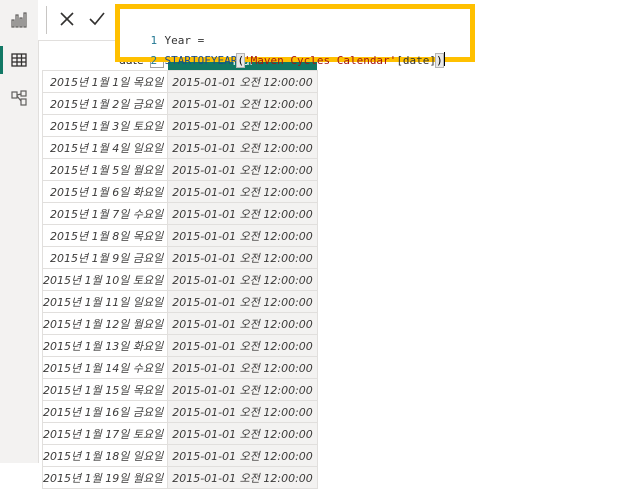  I want to click on table-row: 2015년 1월 16일 금요일 2015-01-01 오전 12:00:00, so click(179, 411).